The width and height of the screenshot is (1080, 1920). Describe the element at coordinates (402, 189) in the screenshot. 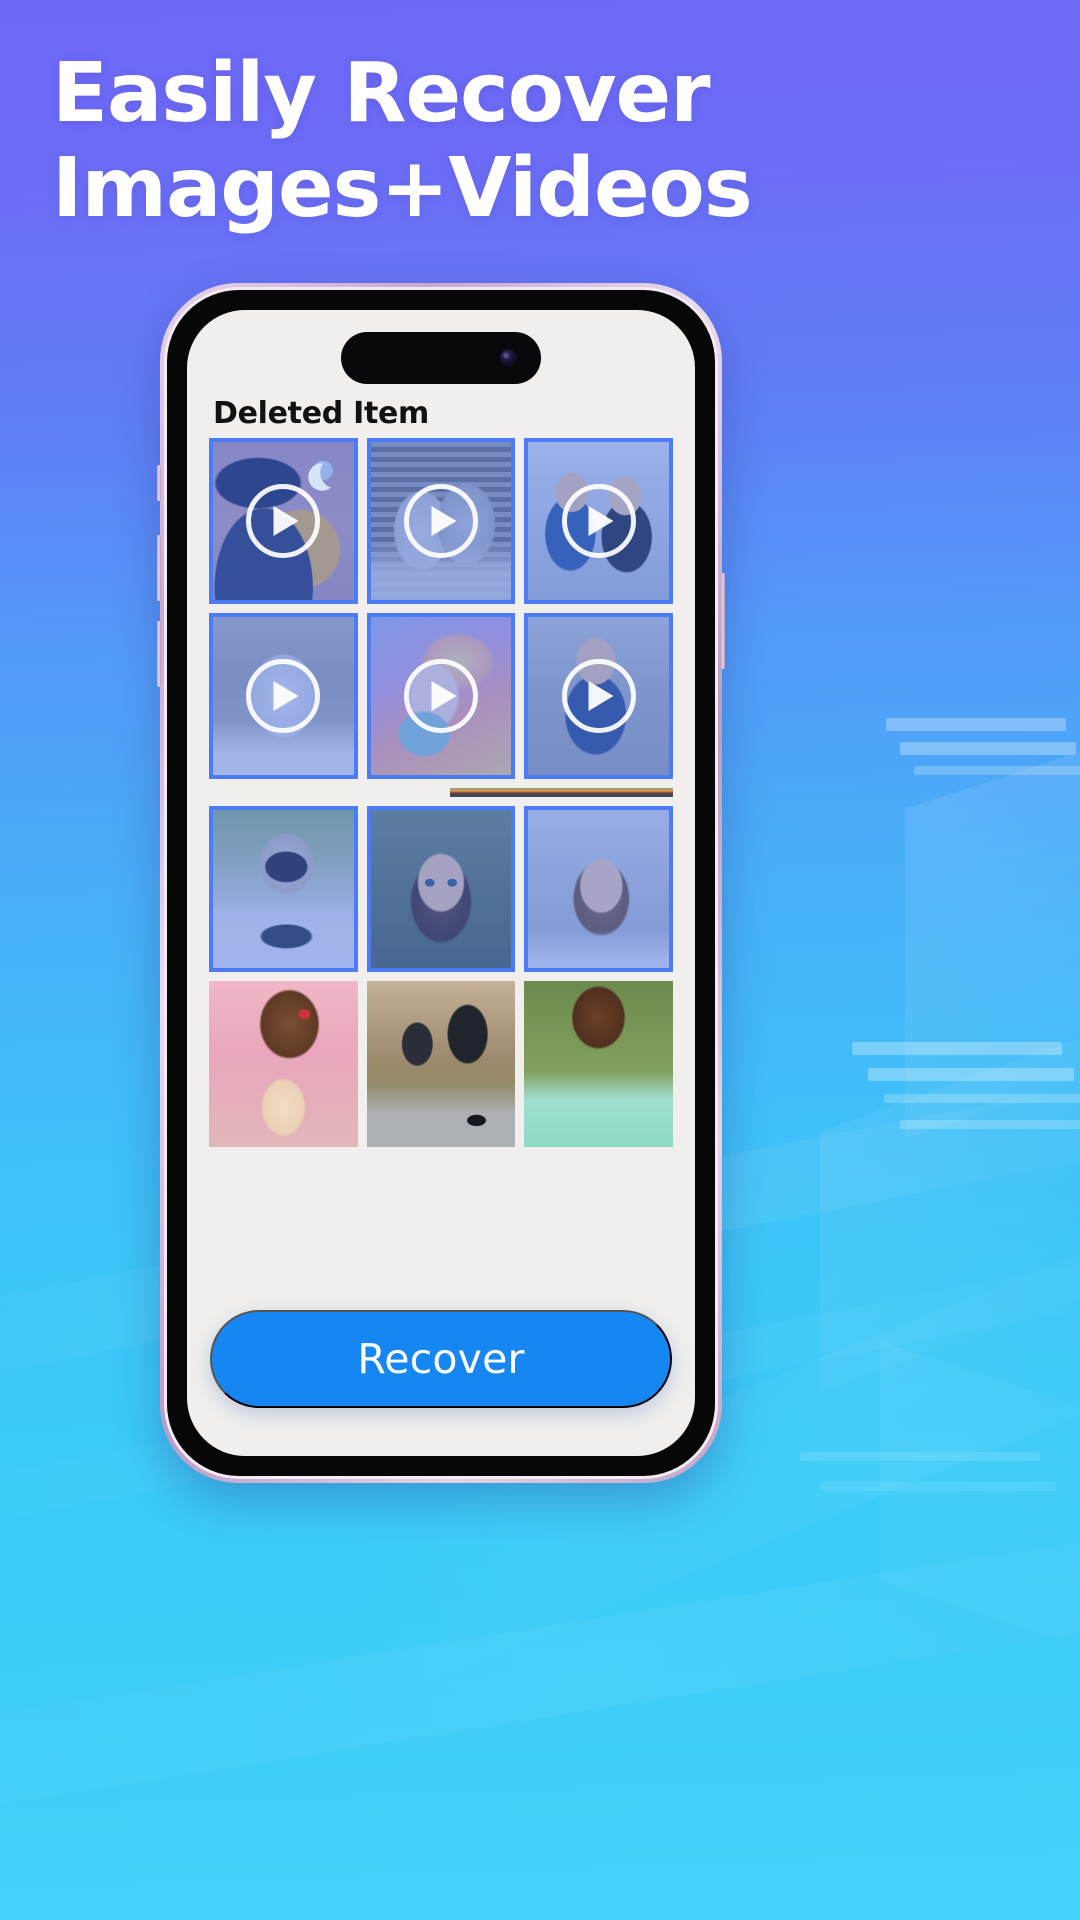

I see `headline-line-2: Images+Videos` at that location.